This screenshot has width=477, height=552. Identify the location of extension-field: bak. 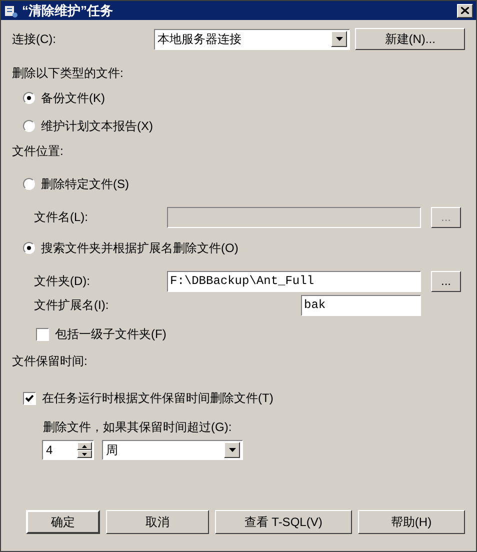
(361, 305).